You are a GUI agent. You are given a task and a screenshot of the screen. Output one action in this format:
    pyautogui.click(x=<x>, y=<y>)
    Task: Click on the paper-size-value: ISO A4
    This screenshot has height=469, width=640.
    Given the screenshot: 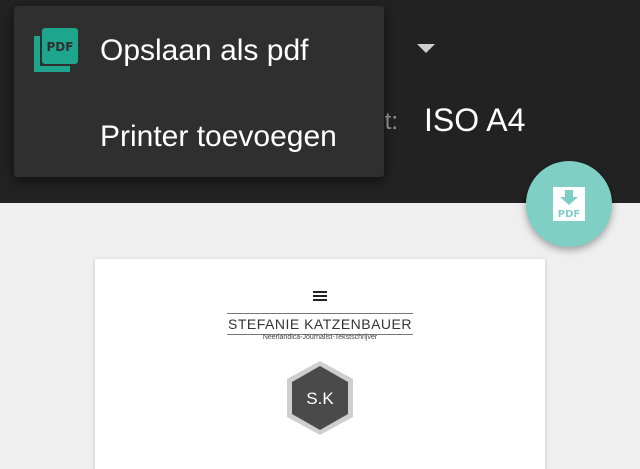 What is the action you would take?
    pyautogui.click(x=474, y=120)
    